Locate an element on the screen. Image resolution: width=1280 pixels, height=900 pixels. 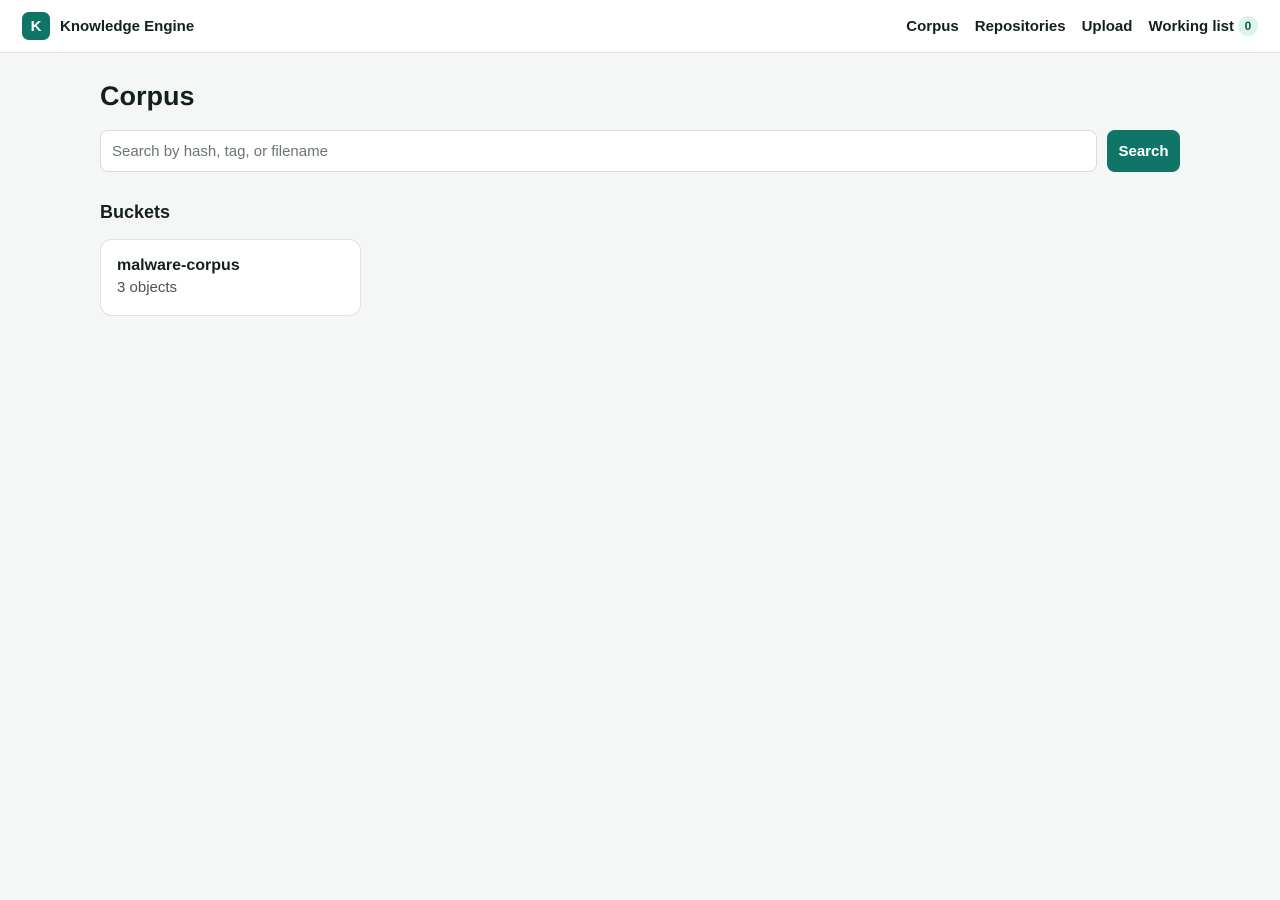
search-button: Search is located at coordinates (1143, 151).